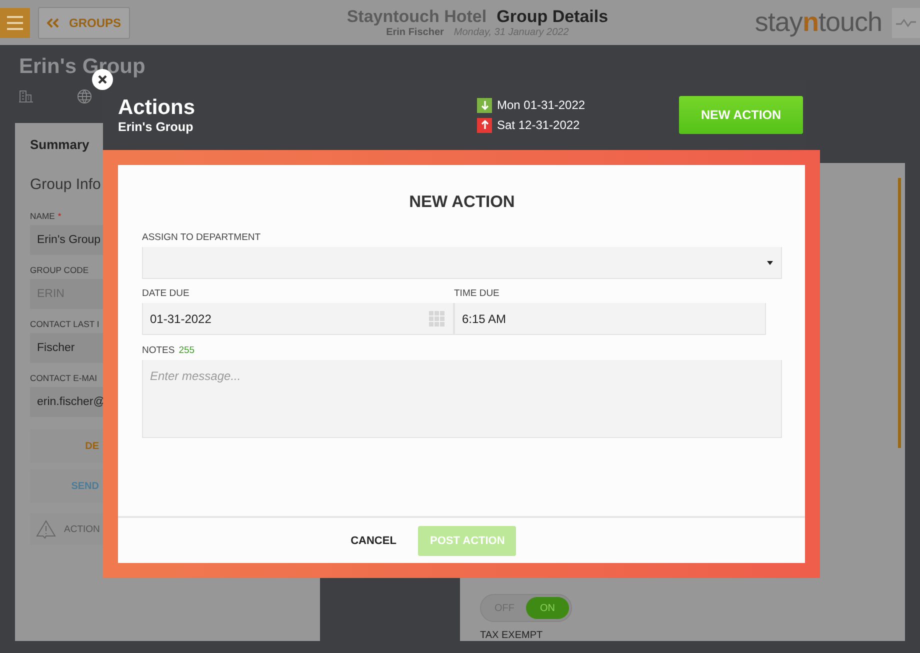  What do you see at coordinates (158, 350) in the screenshot?
I see `field-label: NOTES` at bounding box center [158, 350].